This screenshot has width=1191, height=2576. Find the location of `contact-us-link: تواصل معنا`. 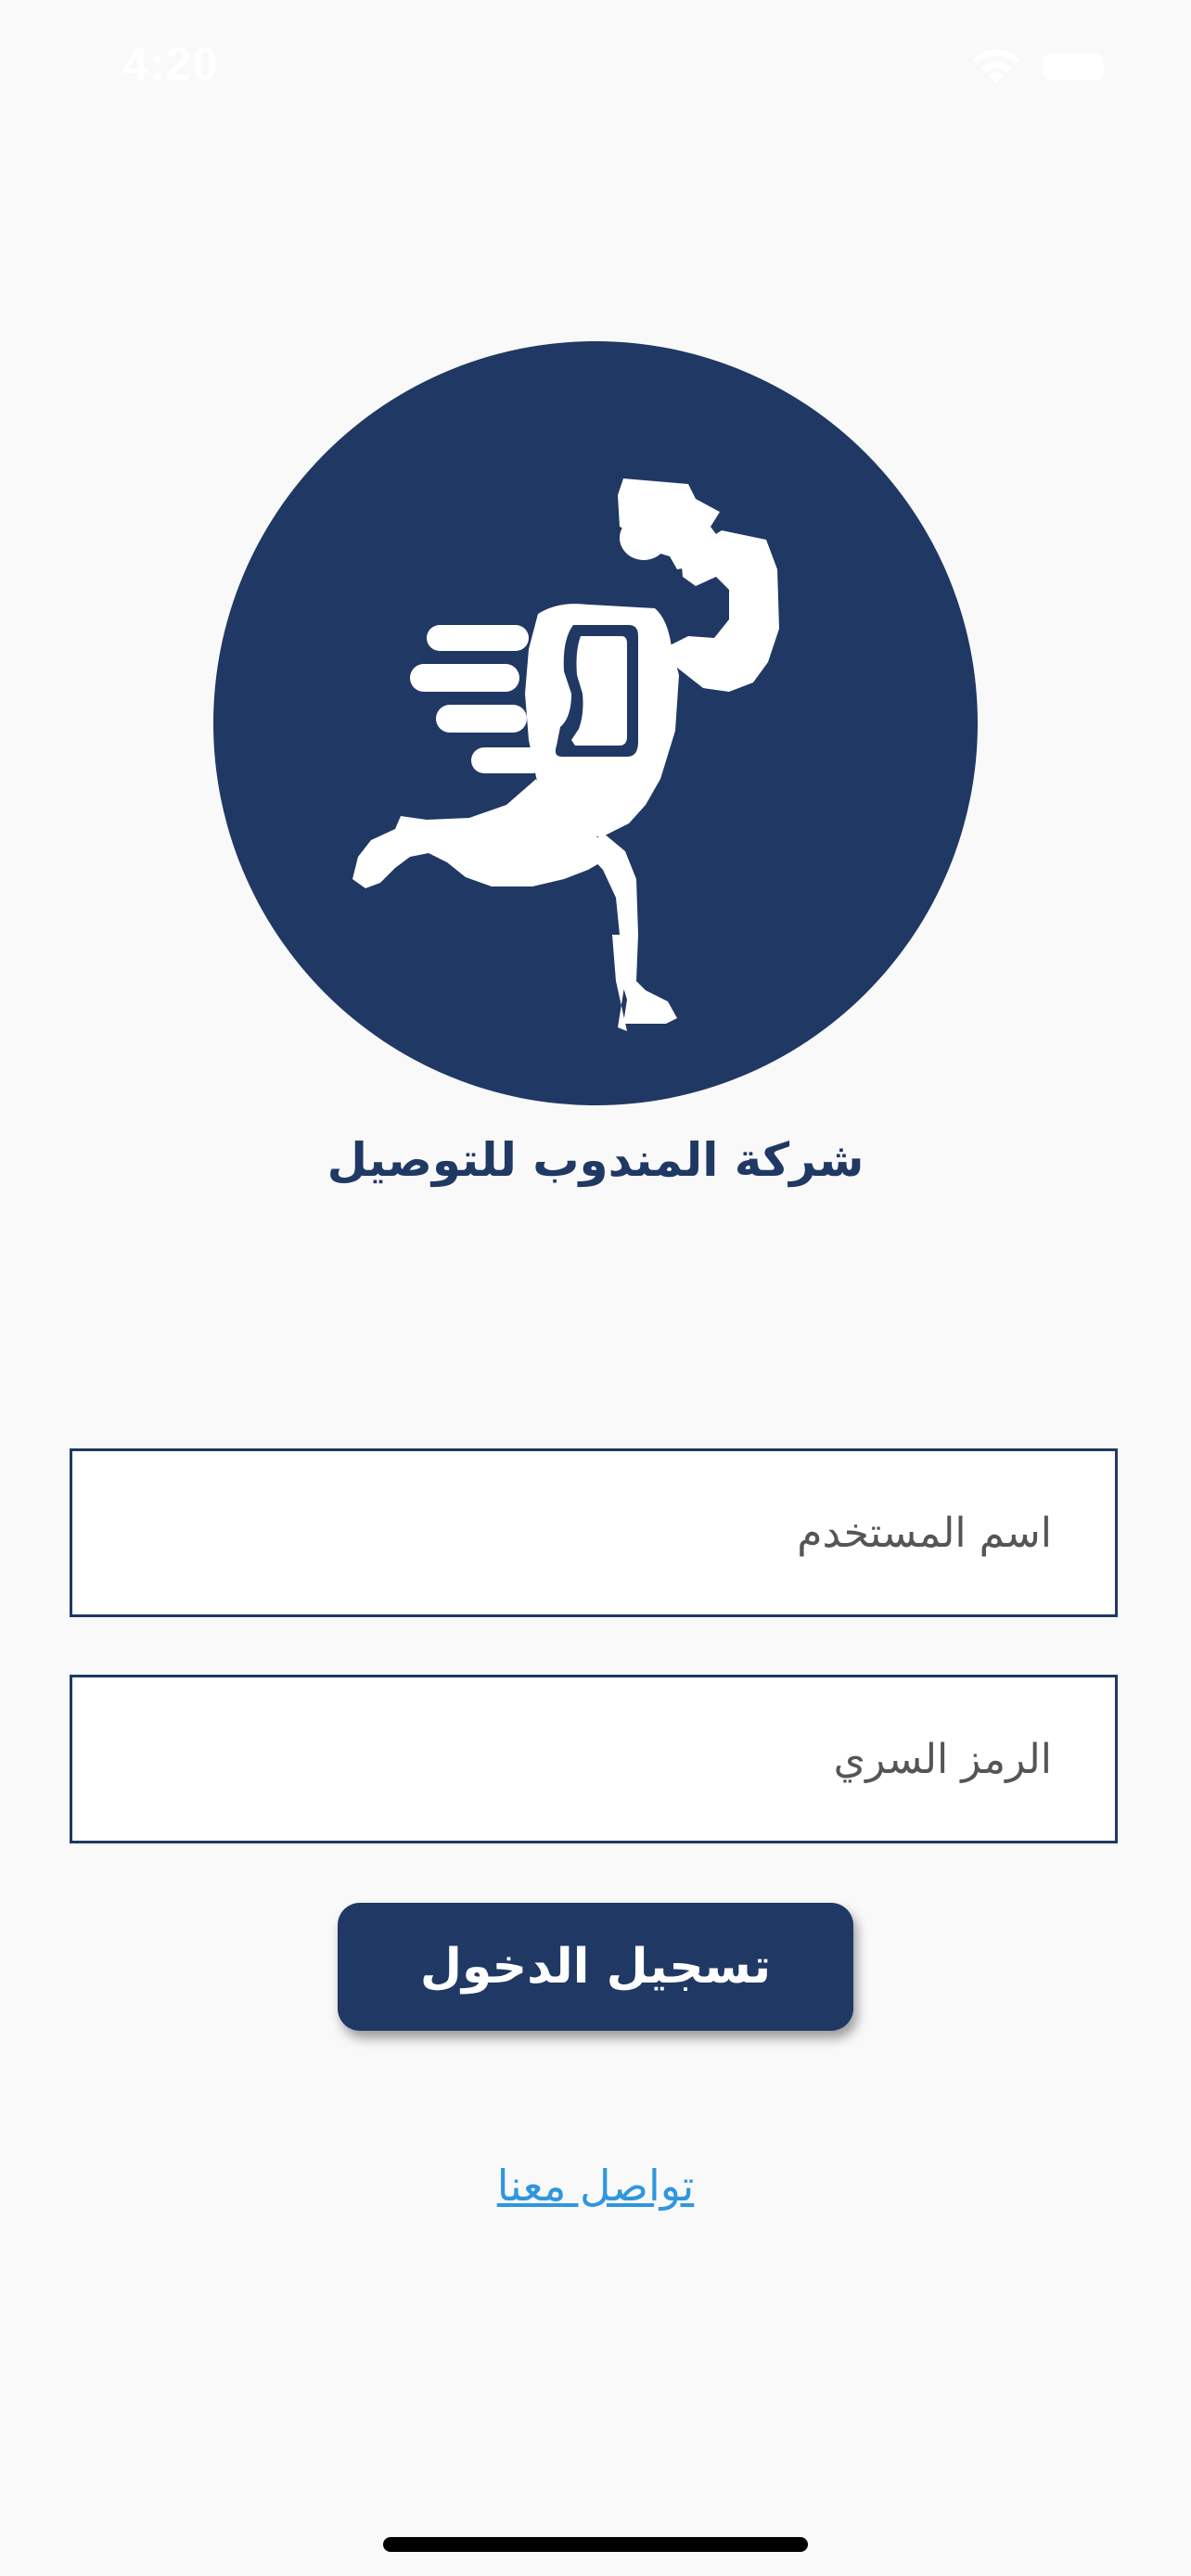

contact-us-link: تواصل معنا is located at coordinates (595, 2186).